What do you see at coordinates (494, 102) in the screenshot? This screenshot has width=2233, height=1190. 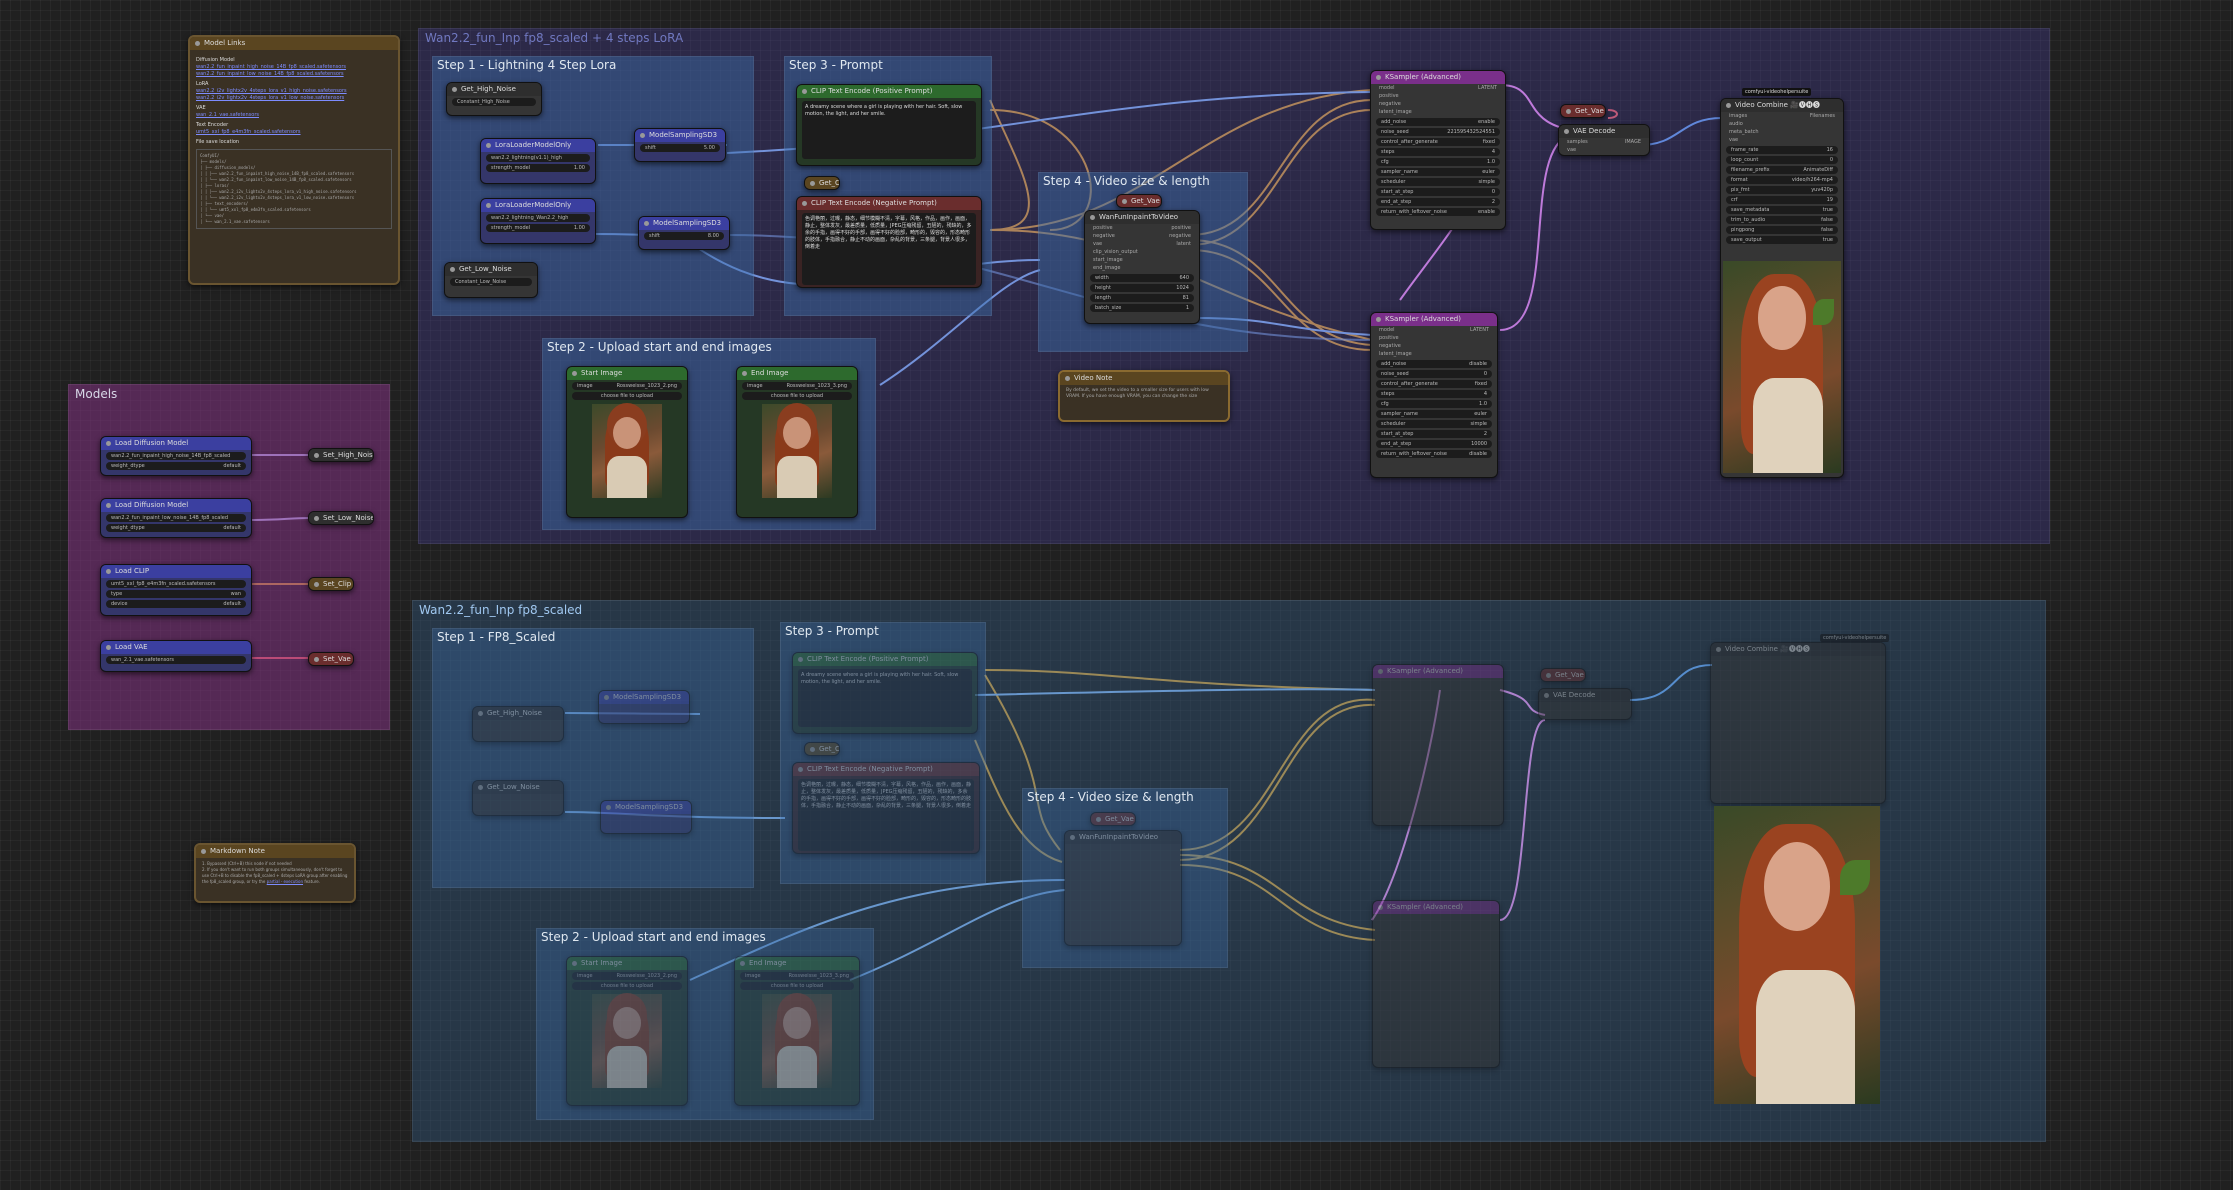 I see `constant-select: Constant_High_Noise` at bounding box center [494, 102].